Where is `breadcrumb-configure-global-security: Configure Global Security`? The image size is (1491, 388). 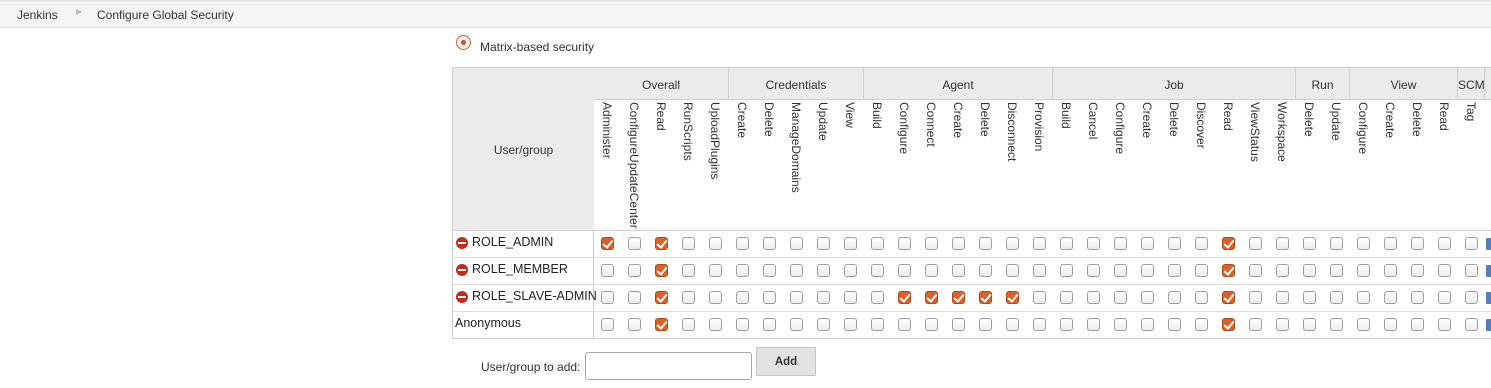 breadcrumb-configure-global-security: Configure Global Security is located at coordinates (165, 15).